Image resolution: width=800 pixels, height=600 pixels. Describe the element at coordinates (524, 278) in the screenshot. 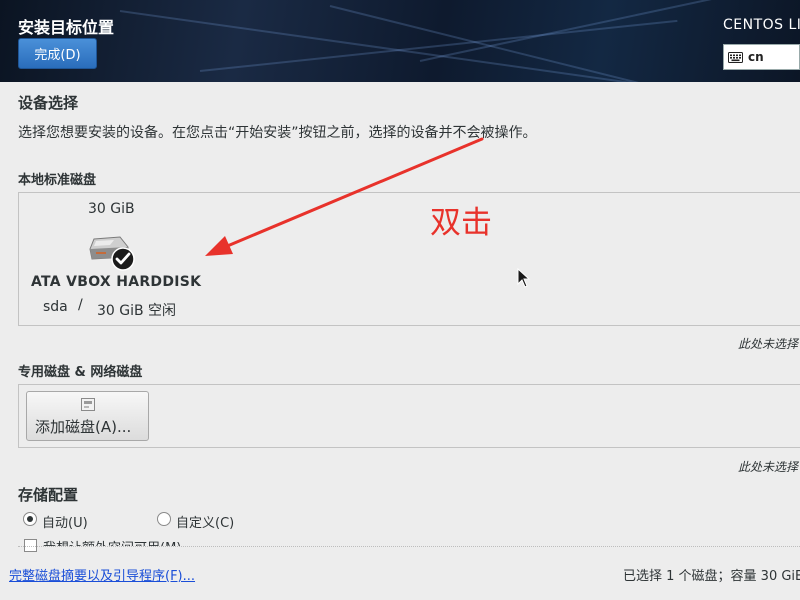

I see `mouse-pointer-icon` at that location.